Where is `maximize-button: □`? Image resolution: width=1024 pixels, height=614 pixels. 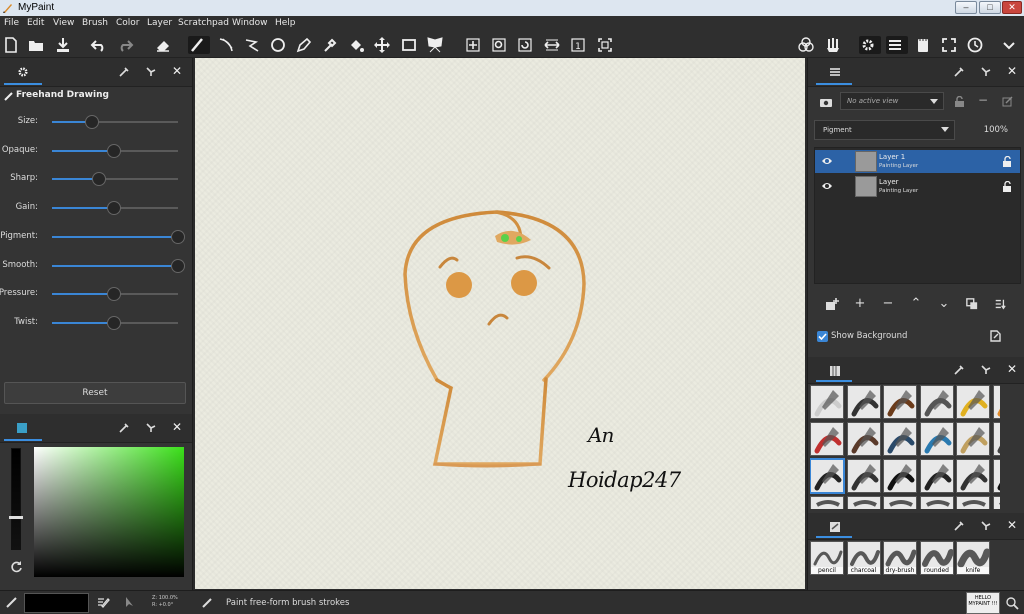 maximize-button: □ is located at coordinates (990, 7).